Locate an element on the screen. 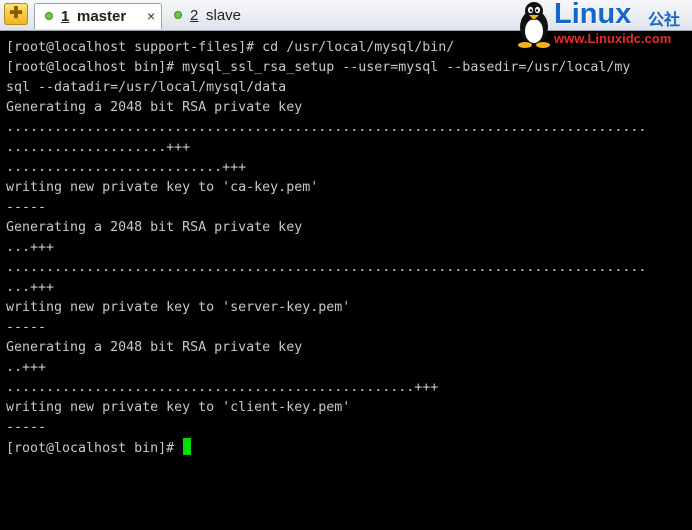  terminal-line: sql --datadir=/usr/local/mysql/data is located at coordinates (146, 87).